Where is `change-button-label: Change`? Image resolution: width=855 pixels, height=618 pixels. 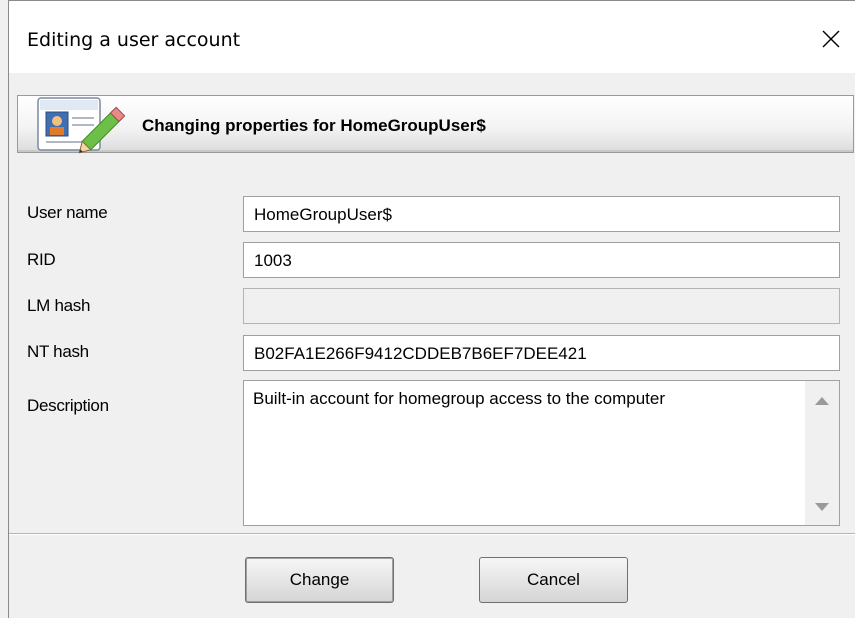
change-button-label: Change is located at coordinates (319, 579).